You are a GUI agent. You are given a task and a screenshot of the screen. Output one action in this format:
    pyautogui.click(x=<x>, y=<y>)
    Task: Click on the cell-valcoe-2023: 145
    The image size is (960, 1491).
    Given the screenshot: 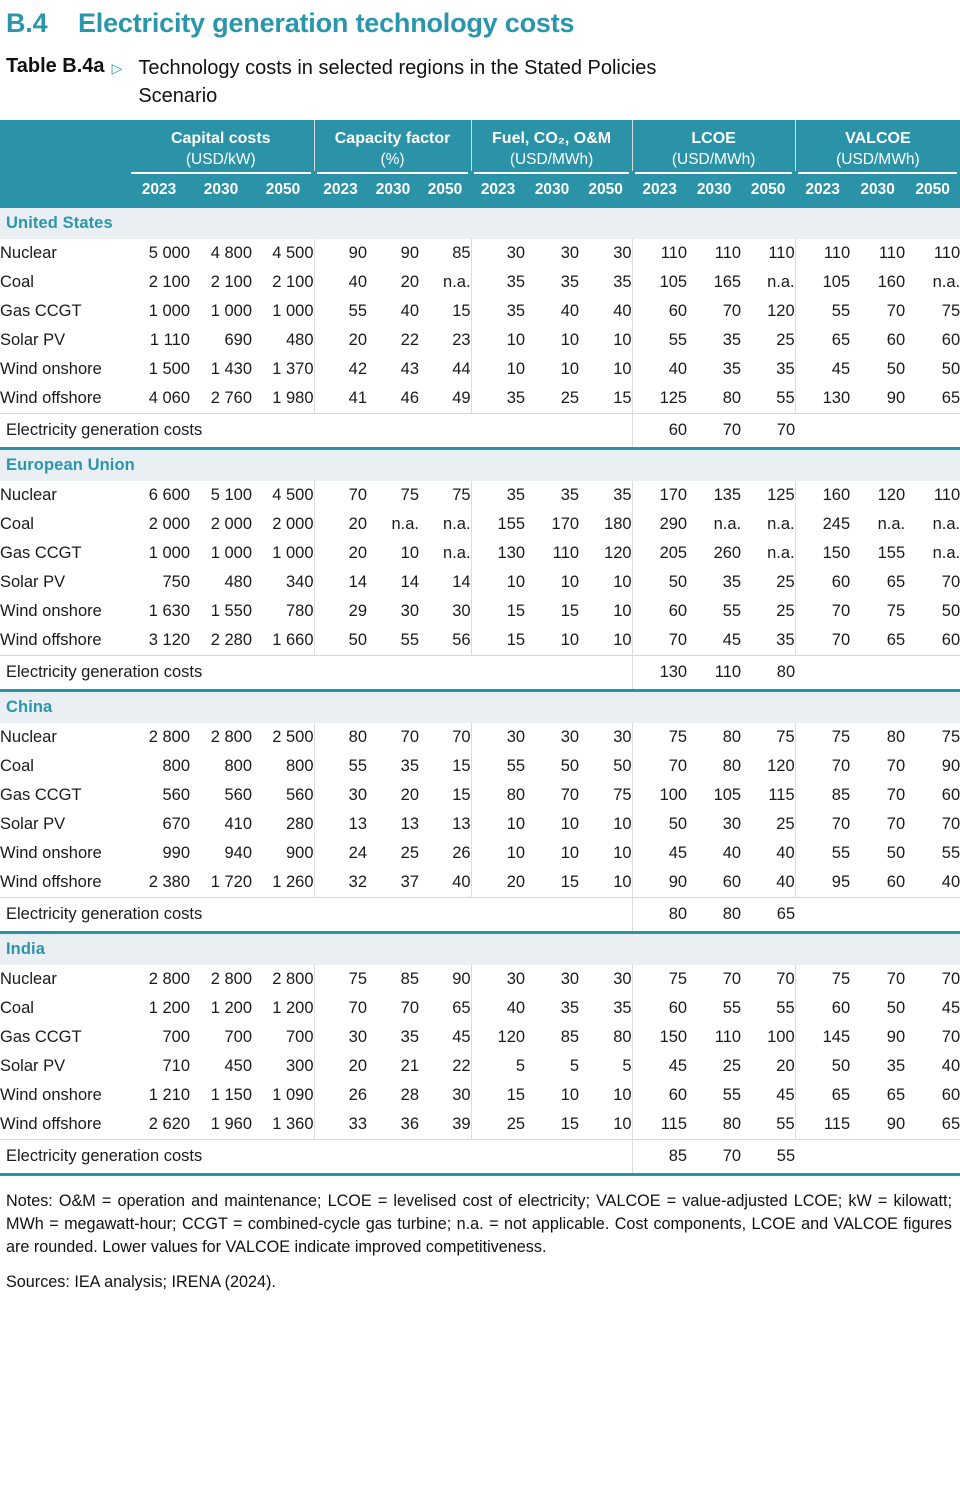 What is the action you would take?
    pyautogui.click(x=822, y=1038)
    